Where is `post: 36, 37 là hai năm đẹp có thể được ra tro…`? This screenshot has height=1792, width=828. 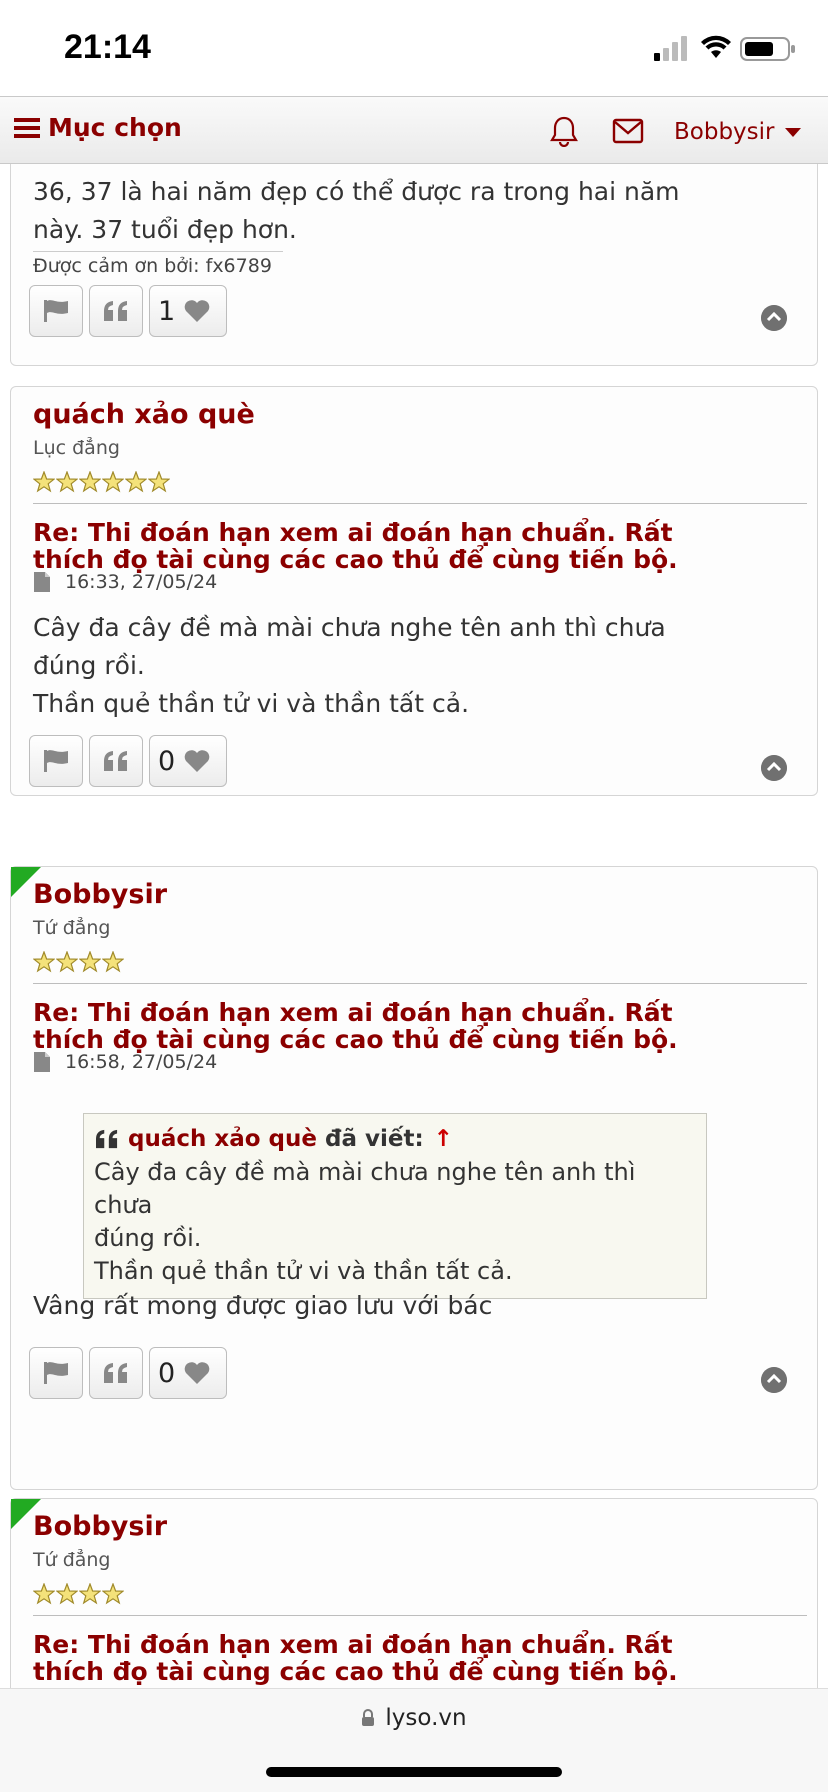
post: 36, 37 là hai năm đẹp có thể được ra tro… is located at coordinates (414, 265).